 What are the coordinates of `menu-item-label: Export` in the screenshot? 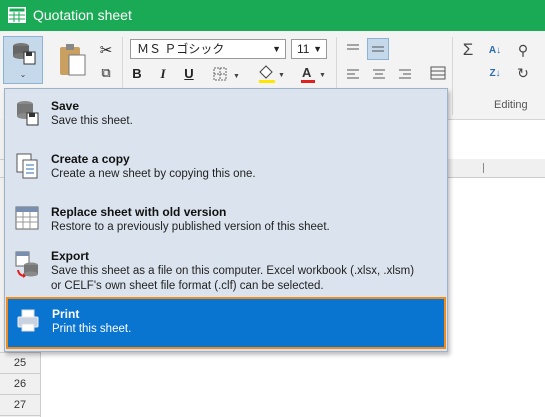 It's located at (70, 256).